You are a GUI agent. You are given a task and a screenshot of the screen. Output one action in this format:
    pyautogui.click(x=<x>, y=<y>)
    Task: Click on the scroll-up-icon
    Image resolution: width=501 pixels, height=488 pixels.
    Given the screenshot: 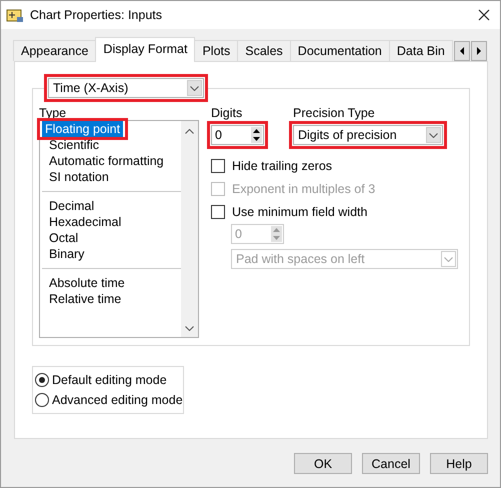 What is the action you would take?
    pyautogui.click(x=189, y=131)
    